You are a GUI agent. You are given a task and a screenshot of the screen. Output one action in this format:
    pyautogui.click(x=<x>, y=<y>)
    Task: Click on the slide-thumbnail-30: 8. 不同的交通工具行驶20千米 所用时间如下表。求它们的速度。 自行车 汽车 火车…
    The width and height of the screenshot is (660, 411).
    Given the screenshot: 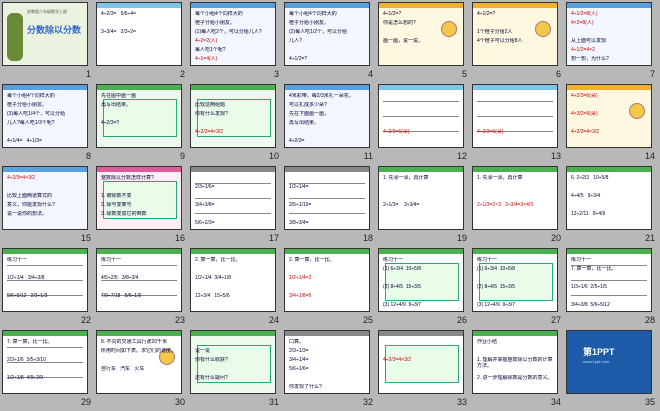 What is the action you would take?
    pyautogui.click(x=142, y=370)
    